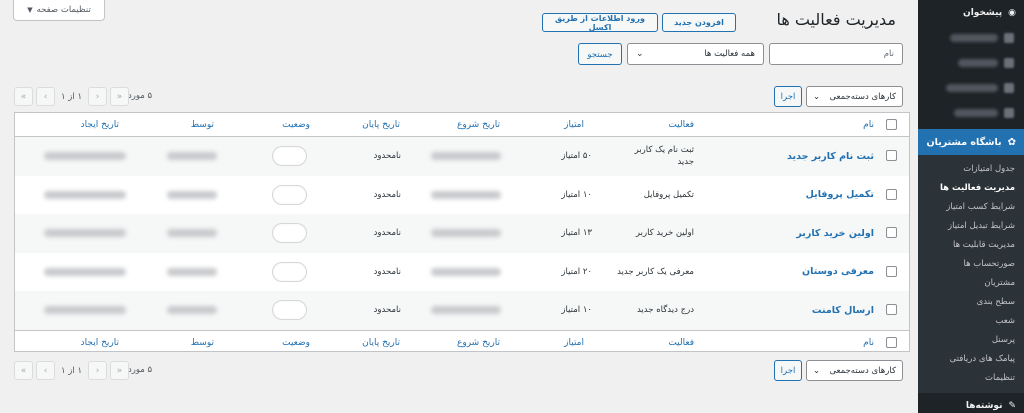 Image resolution: width=1024 pixels, height=413 pixels. I want to click on activity-description: درج دیدگاه جدید, so click(665, 310).